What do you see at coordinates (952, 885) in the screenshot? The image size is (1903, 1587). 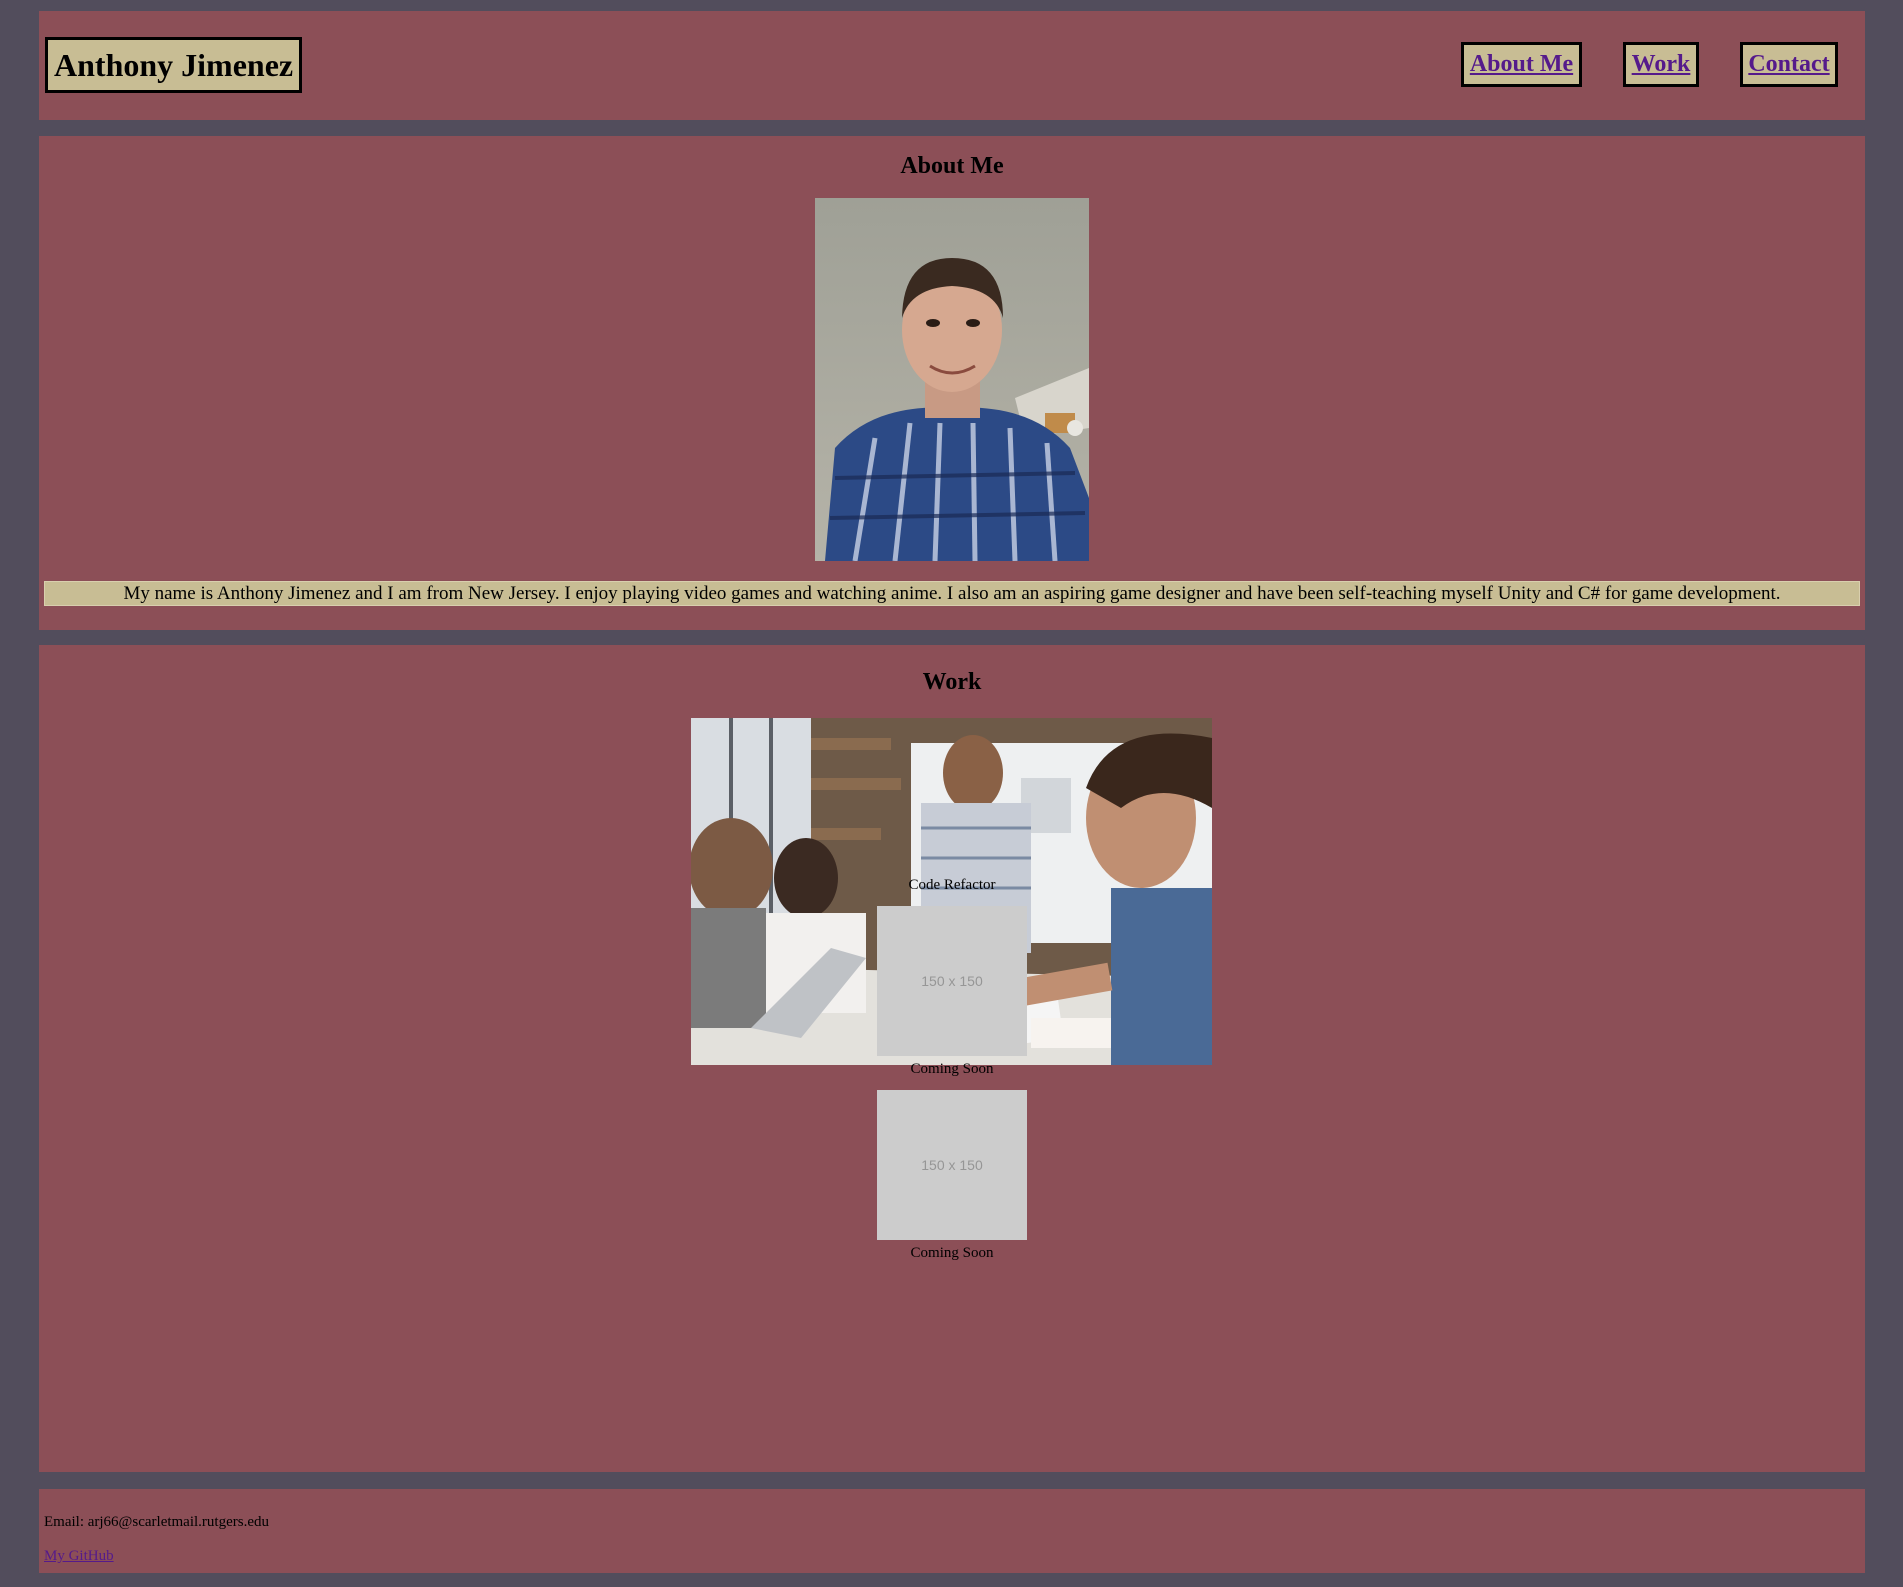 I see `work-item-caption: Code Refactor` at bounding box center [952, 885].